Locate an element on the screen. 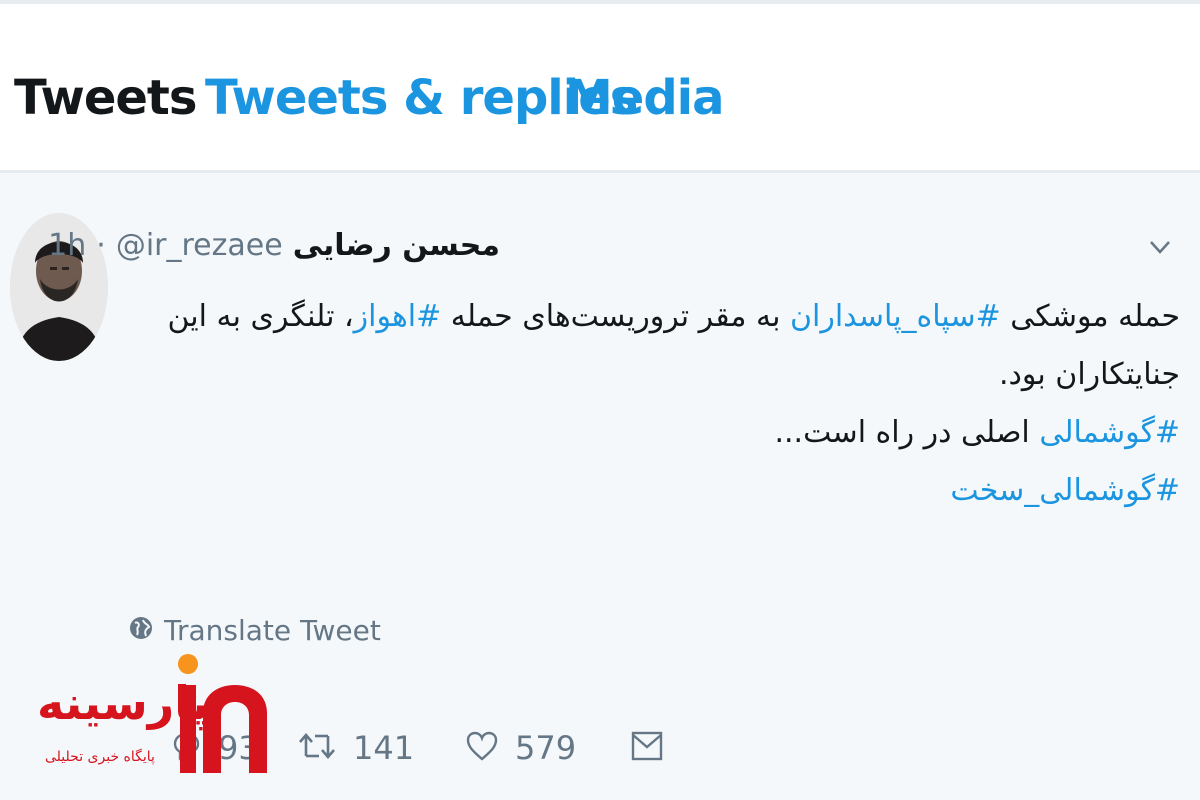 This screenshot has width=1200, height=800. tweet-text-segment: ، تلنگری به این is located at coordinates (260, 316).